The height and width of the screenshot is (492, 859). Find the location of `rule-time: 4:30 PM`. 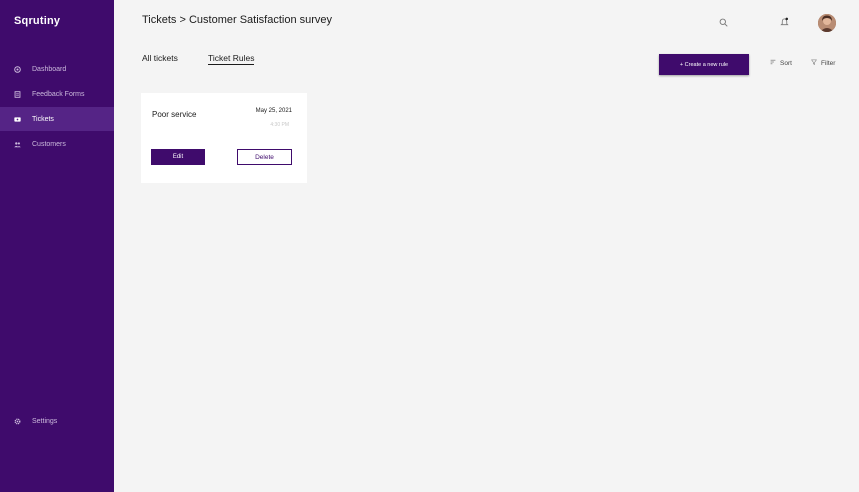

rule-time: 4:30 PM is located at coordinates (279, 125).